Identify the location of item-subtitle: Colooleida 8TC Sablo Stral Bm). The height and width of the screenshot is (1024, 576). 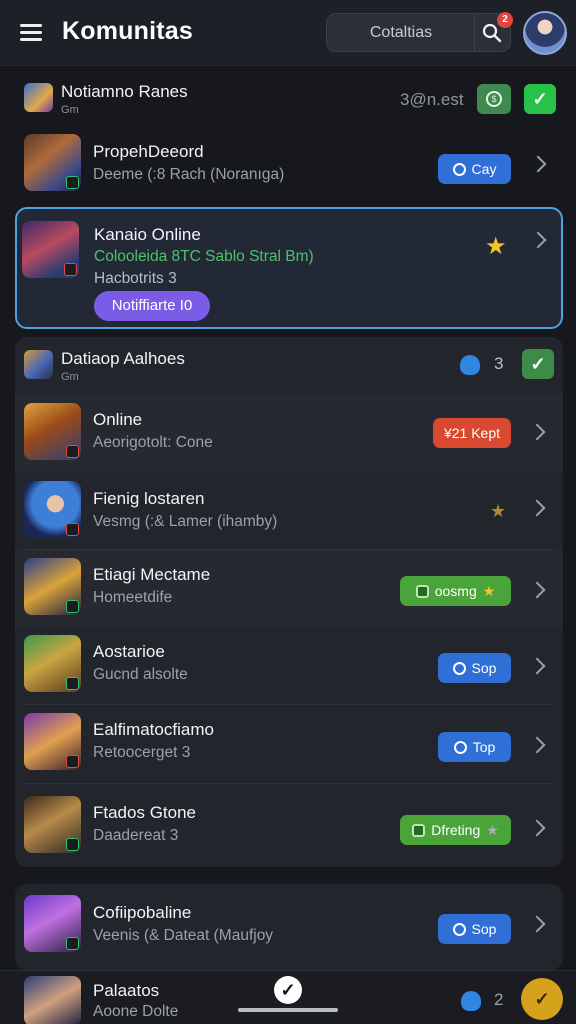
(204, 256).